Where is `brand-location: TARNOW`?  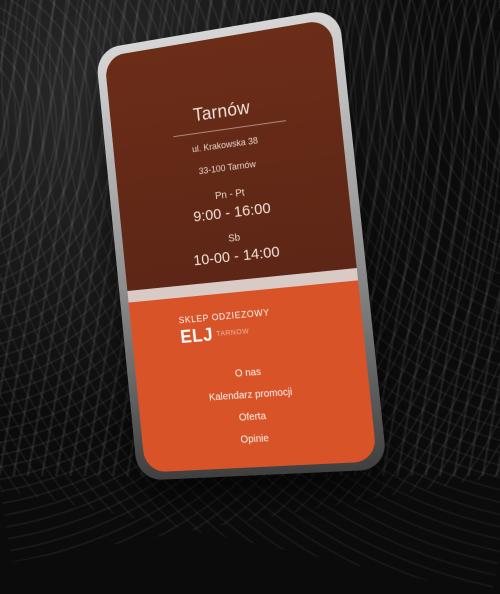 brand-location: TARNOW is located at coordinates (233, 333).